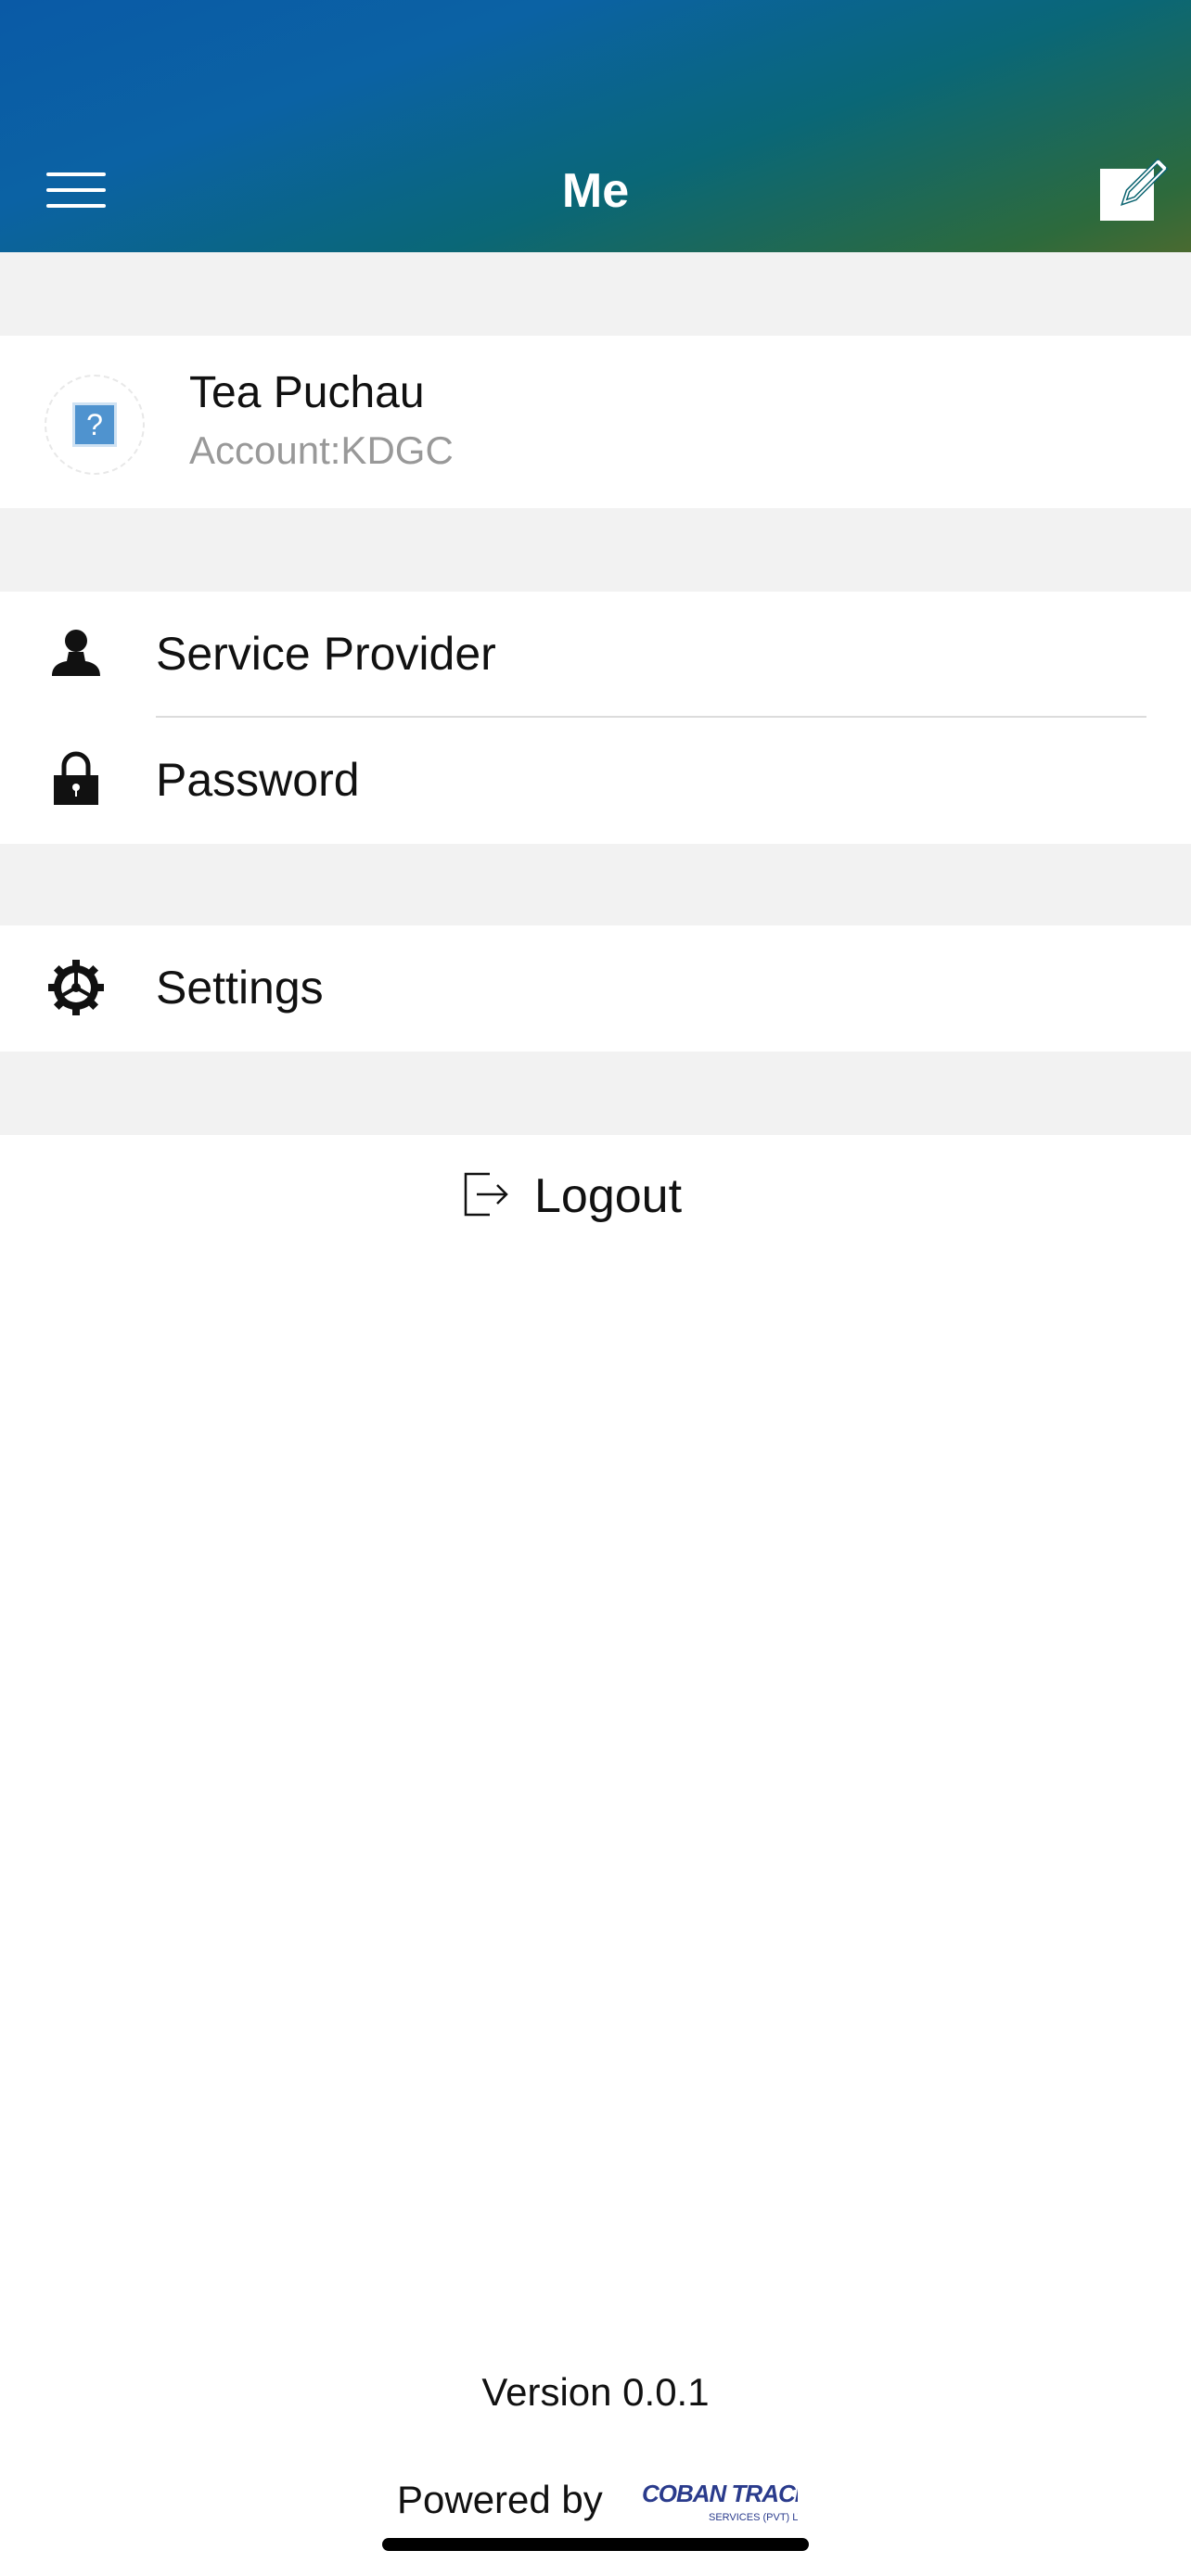 The image size is (1191, 2576). Describe the element at coordinates (595, 654) in the screenshot. I see `service-provider-row: Service Provider` at that location.